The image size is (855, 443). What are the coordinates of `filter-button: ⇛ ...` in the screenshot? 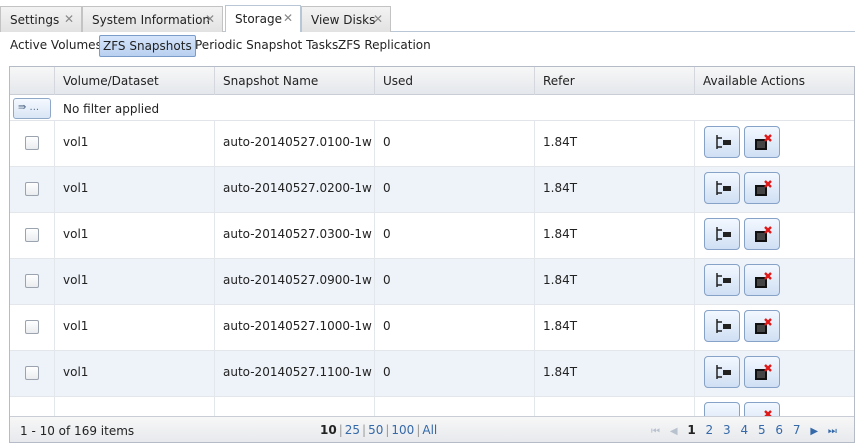 It's located at (32, 108).